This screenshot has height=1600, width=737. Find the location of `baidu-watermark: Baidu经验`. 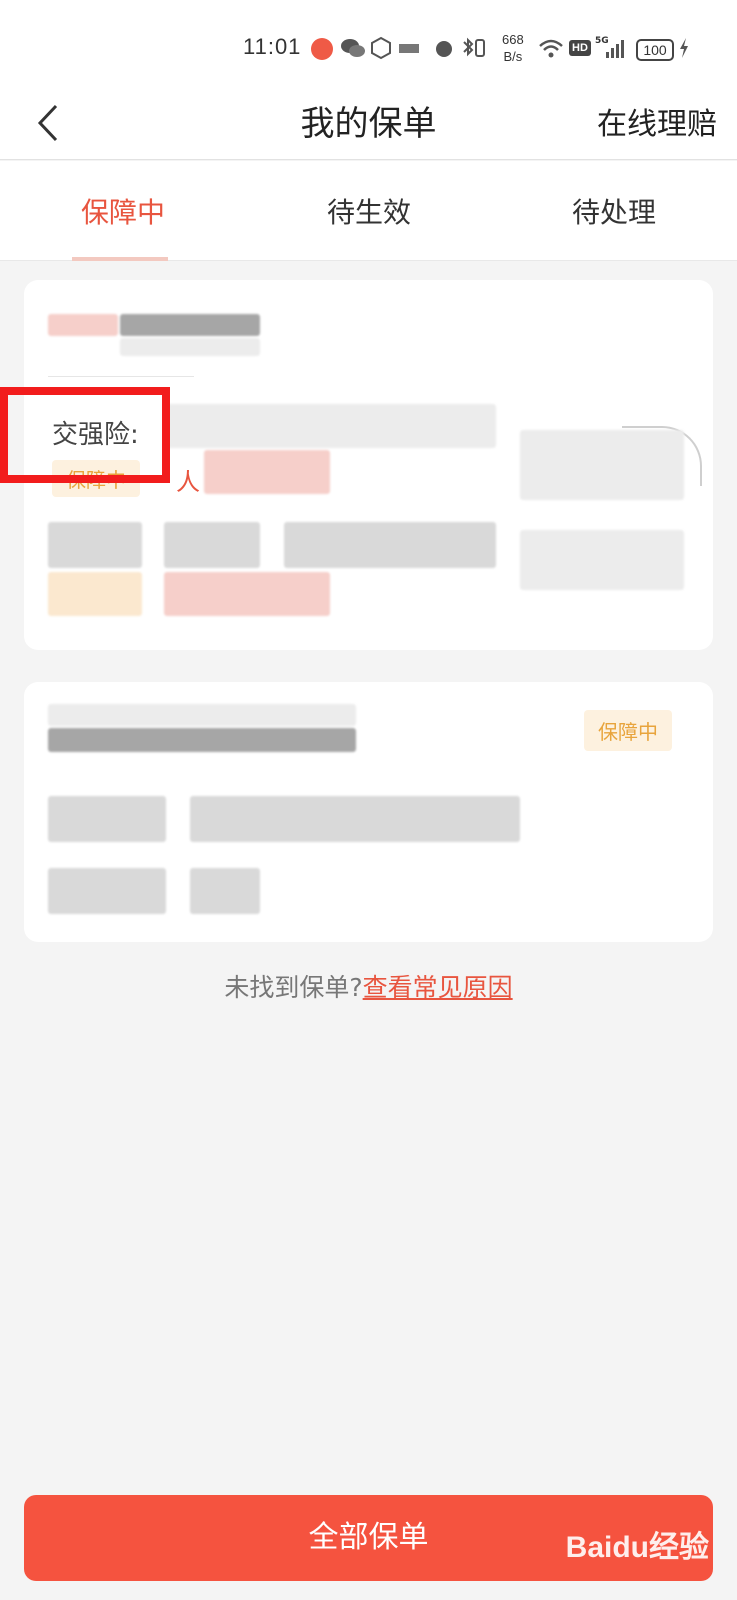

baidu-watermark: Baidu经验 is located at coordinates (637, 1547).